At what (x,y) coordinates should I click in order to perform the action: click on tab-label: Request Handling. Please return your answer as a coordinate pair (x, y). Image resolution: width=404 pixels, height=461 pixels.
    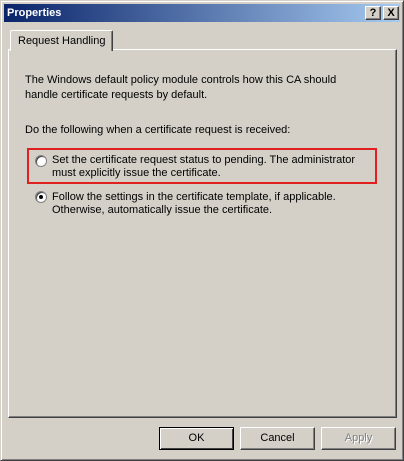
    Looking at the image, I should click on (62, 41).